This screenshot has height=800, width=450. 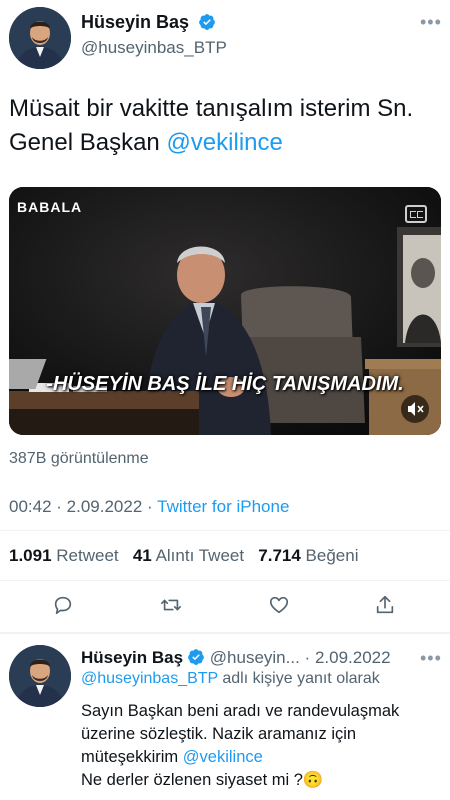 What do you see at coordinates (87, 555) in the screenshot?
I see `retweet-label: Retweet` at bounding box center [87, 555].